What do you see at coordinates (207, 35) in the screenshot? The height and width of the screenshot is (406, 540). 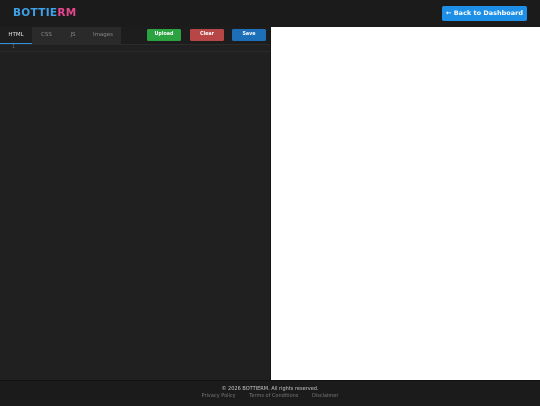 I see `clear-button: Clear` at bounding box center [207, 35].